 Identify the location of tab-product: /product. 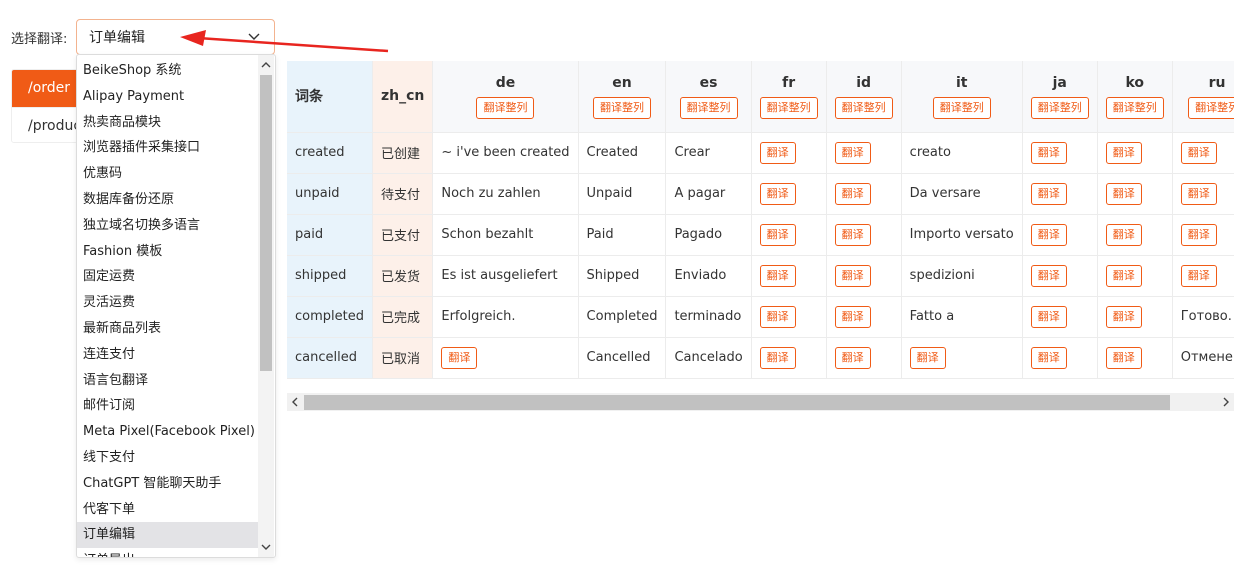
(44, 124).